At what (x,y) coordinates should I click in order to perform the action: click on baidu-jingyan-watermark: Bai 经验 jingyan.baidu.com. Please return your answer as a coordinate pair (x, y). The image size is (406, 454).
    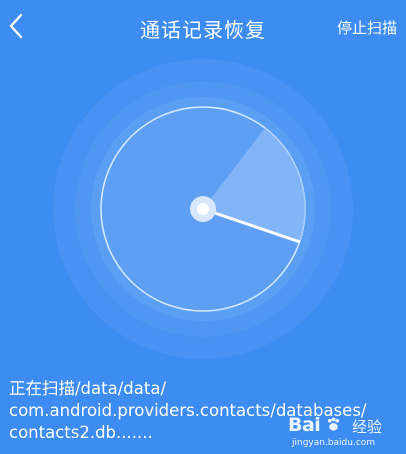
    Looking at the image, I should click on (344, 433).